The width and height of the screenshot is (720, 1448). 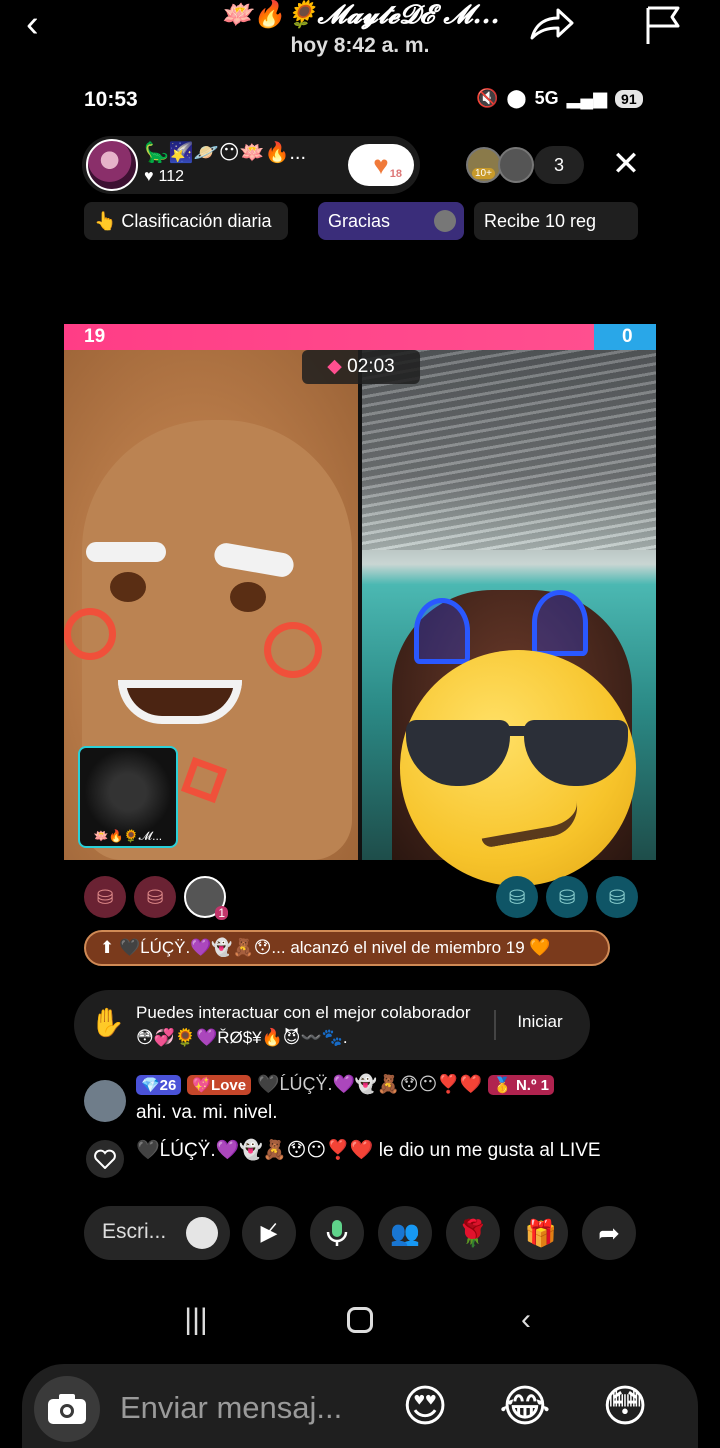 I want to click on battle-timer: ◆ 02:03, so click(x=361, y=367).